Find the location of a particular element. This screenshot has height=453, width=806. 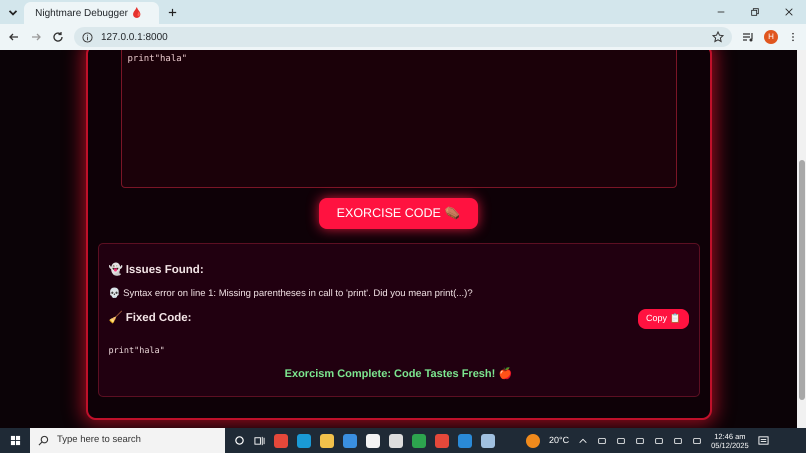

search-icon is located at coordinates (43, 440).